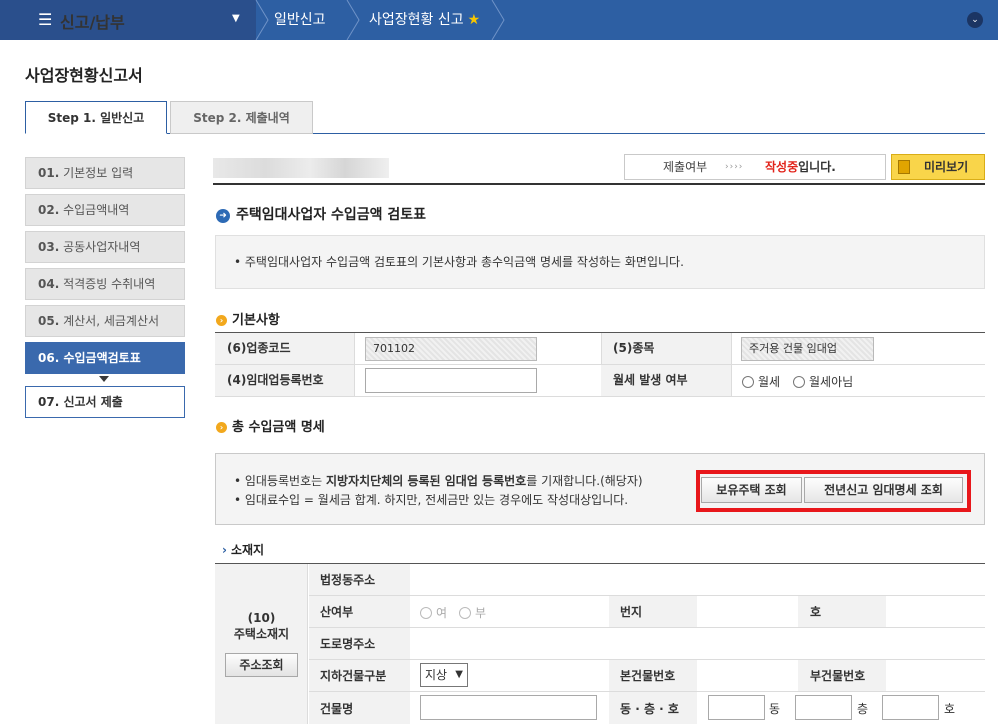 This screenshot has height=728, width=998. Describe the element at coordinates (261, 626) in the screenshot. I see `house-location-title: (10) 주택소재지` at that location.